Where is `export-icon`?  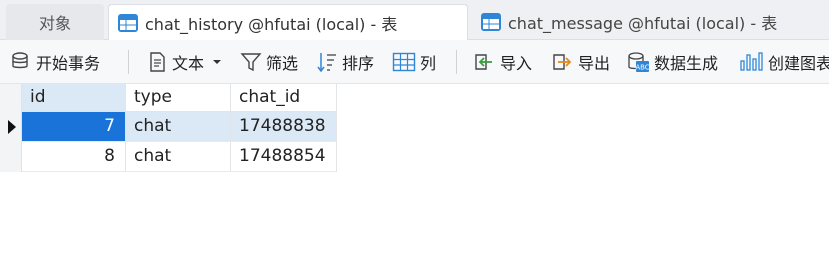 export-icon is located at coordinates (562, 62).